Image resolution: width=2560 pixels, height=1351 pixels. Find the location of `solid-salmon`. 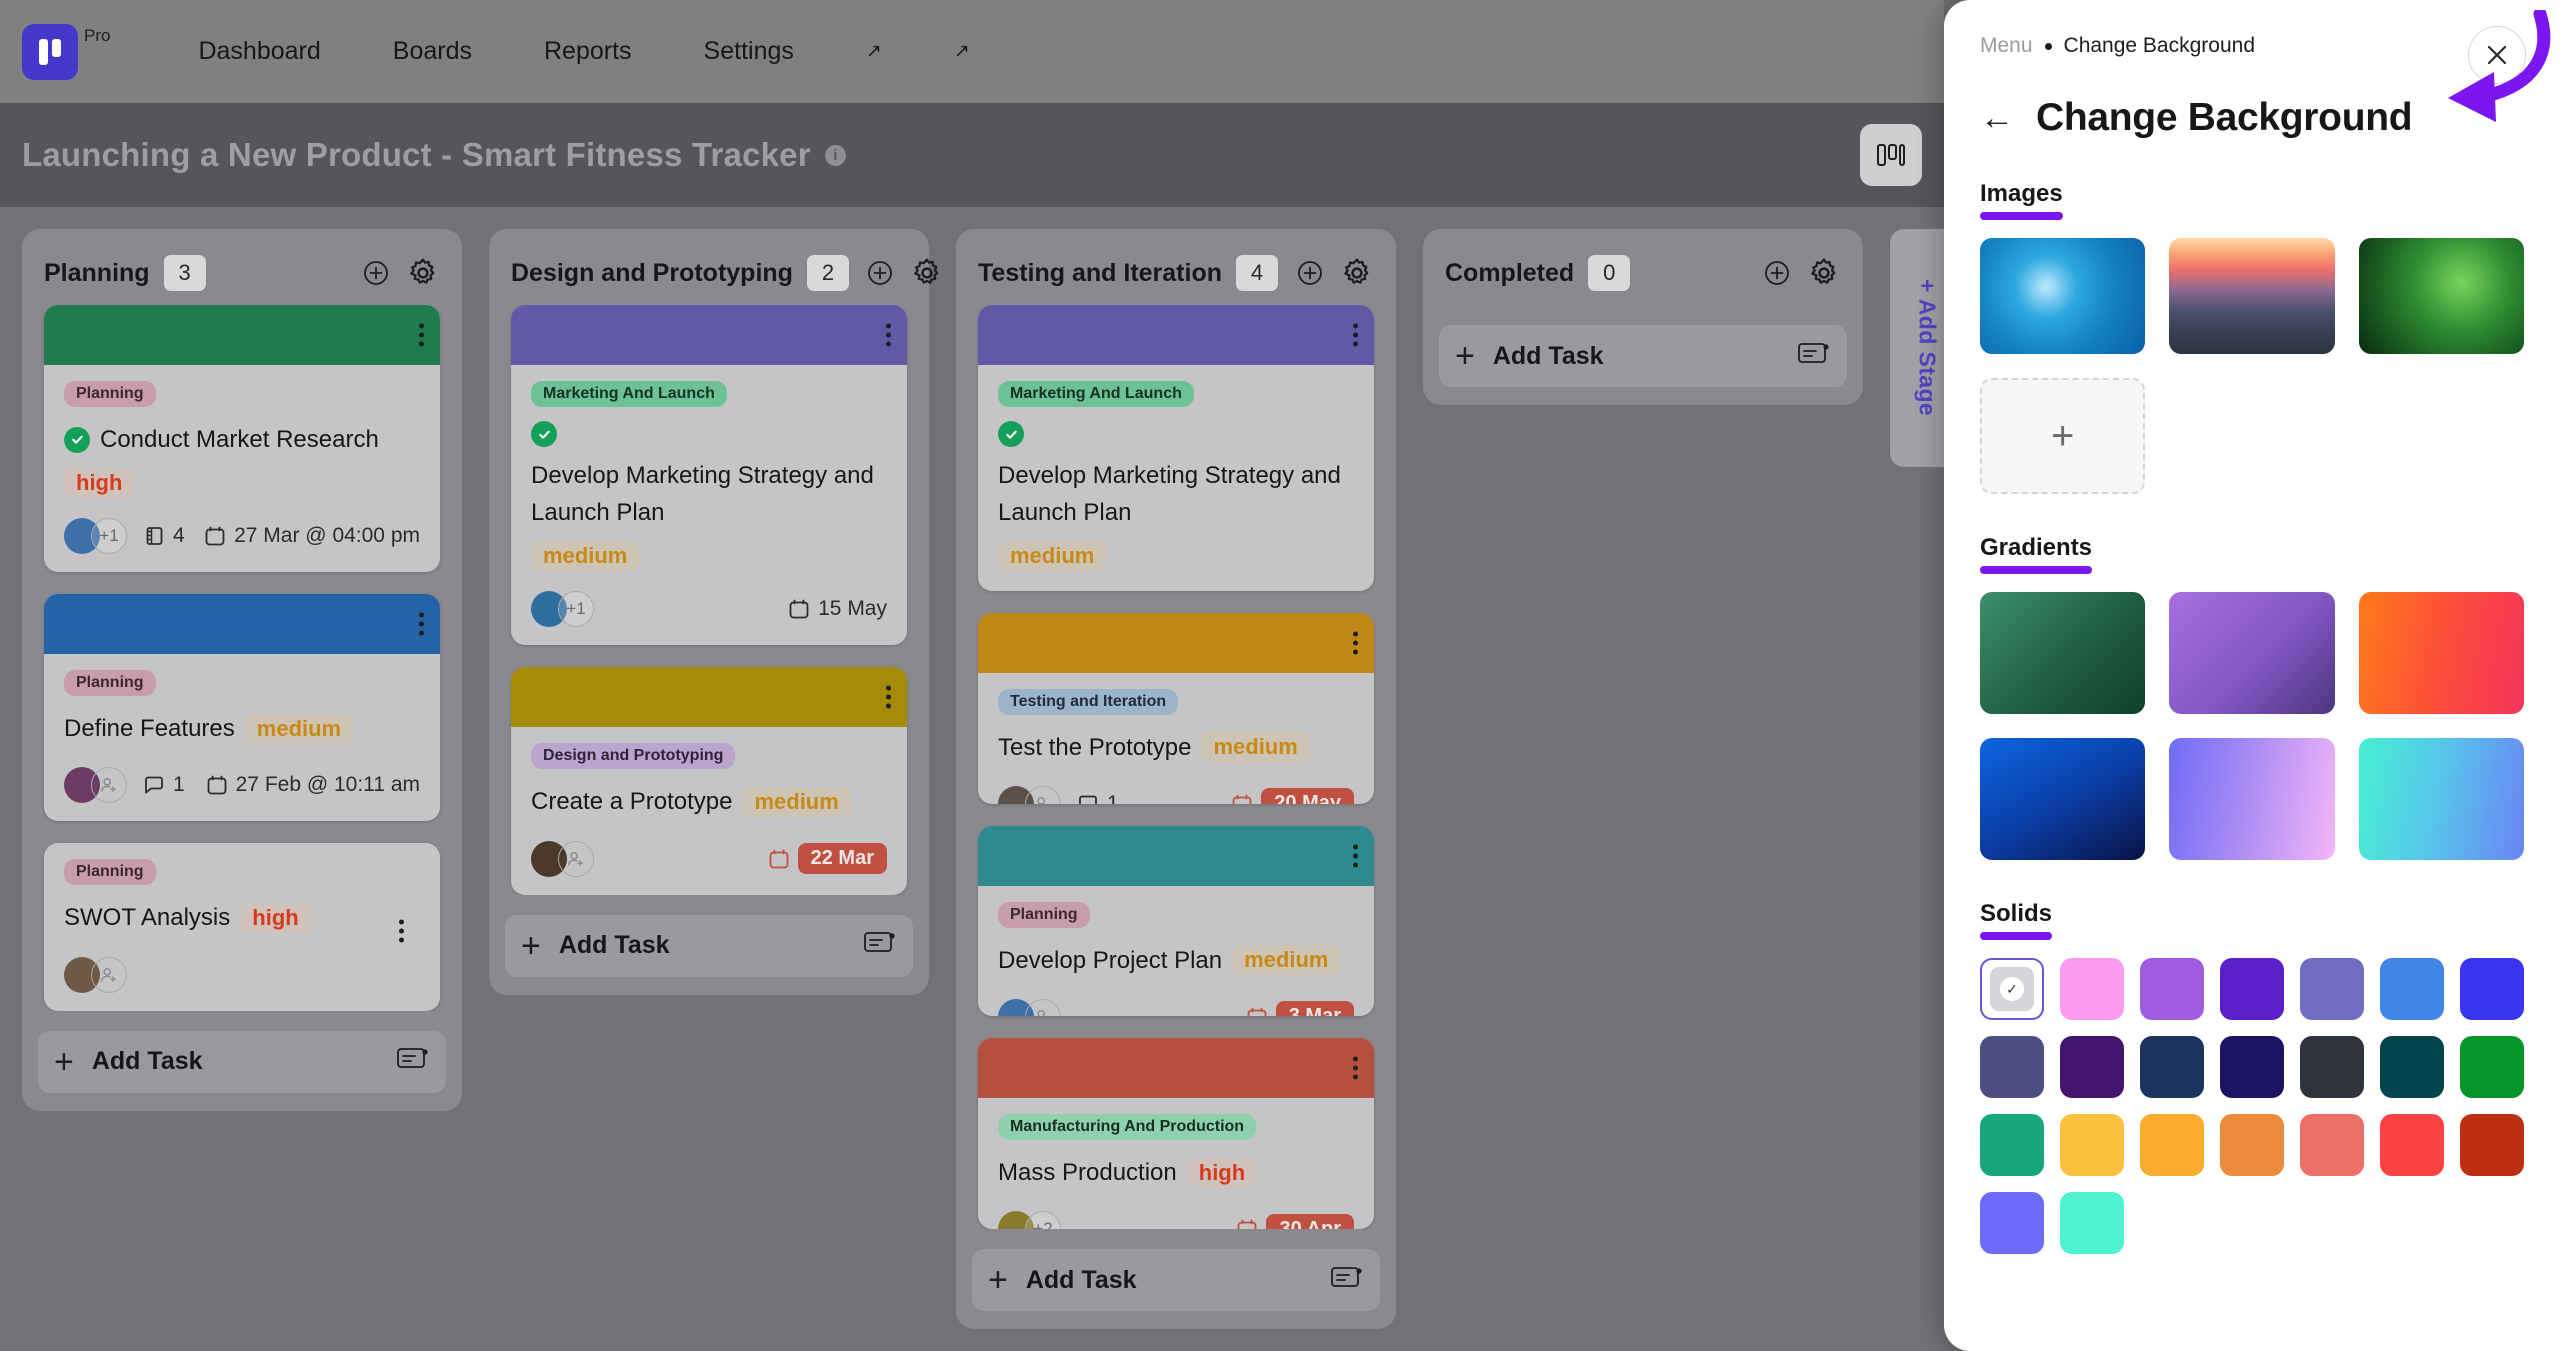

solid-salmon is located at coordinates (2332, 1145).